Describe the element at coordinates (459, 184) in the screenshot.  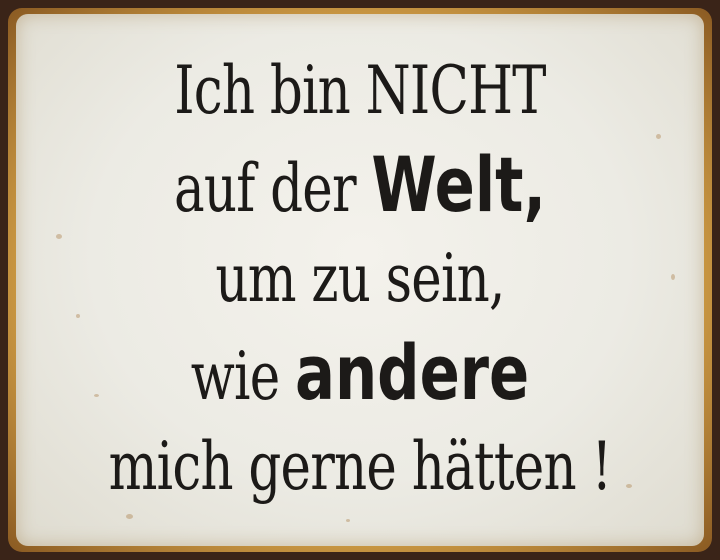
I see `line-2-emphasis: Welt,` at that location.